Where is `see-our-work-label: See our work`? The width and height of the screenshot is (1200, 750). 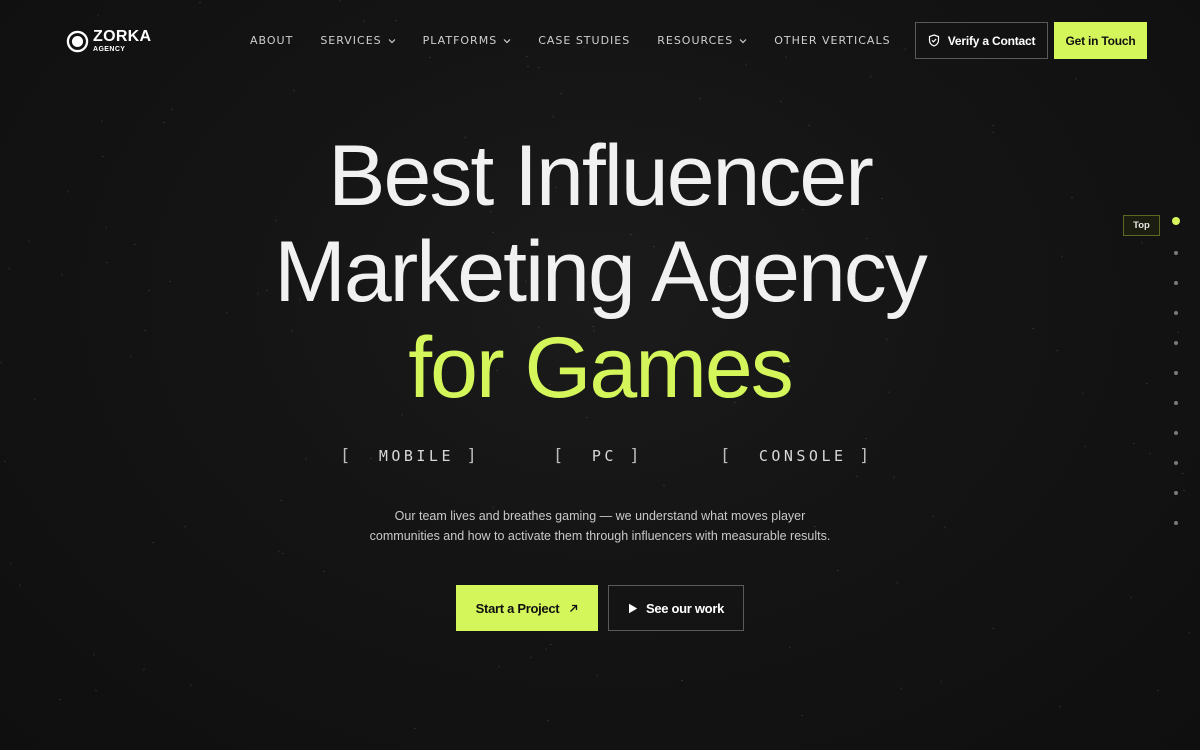 see-our-work-label: See our work is located at coordinates (685, 608).